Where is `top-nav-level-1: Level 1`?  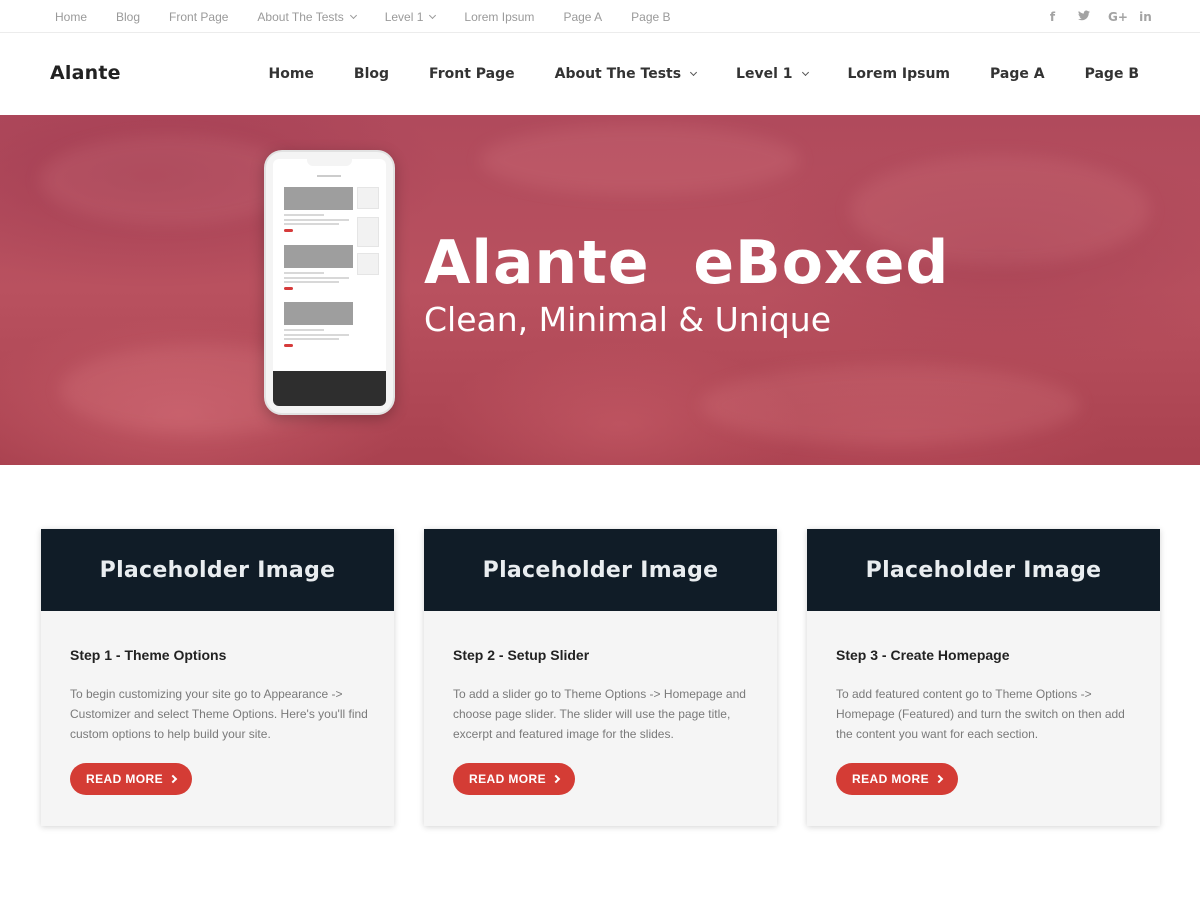 top-nav-level-1: Level 1 is located at coordinates (410, 16).